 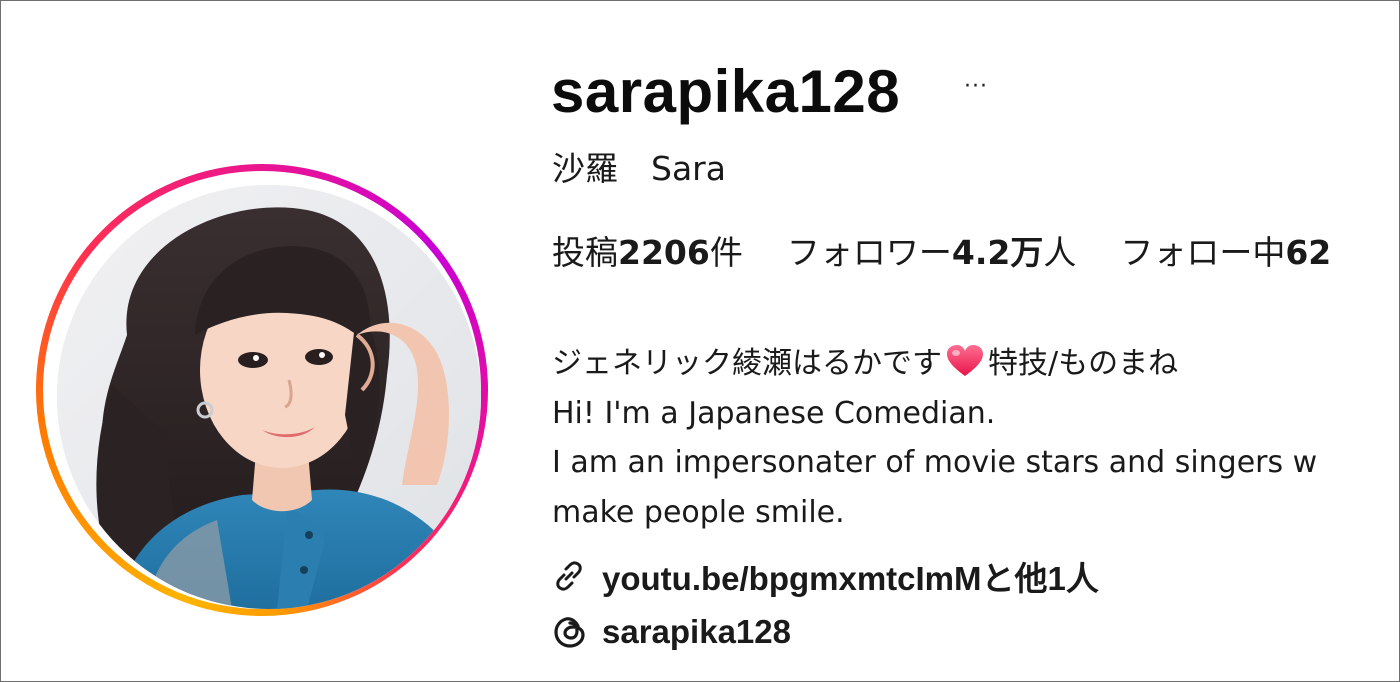 I want to click on stat-followers: フォロワー4.2万人, so click(x=931, y=253).